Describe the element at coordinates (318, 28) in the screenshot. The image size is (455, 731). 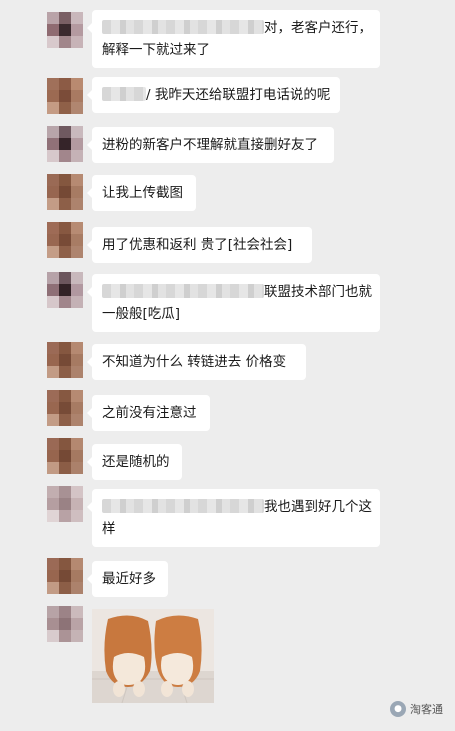
I see `message-text: 对，老客户还行，` at that location.